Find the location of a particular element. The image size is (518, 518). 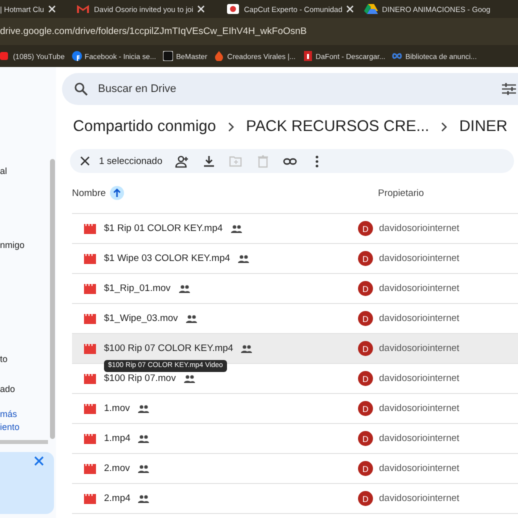

file-name: 1.mov is located at coordinates (117, 408).